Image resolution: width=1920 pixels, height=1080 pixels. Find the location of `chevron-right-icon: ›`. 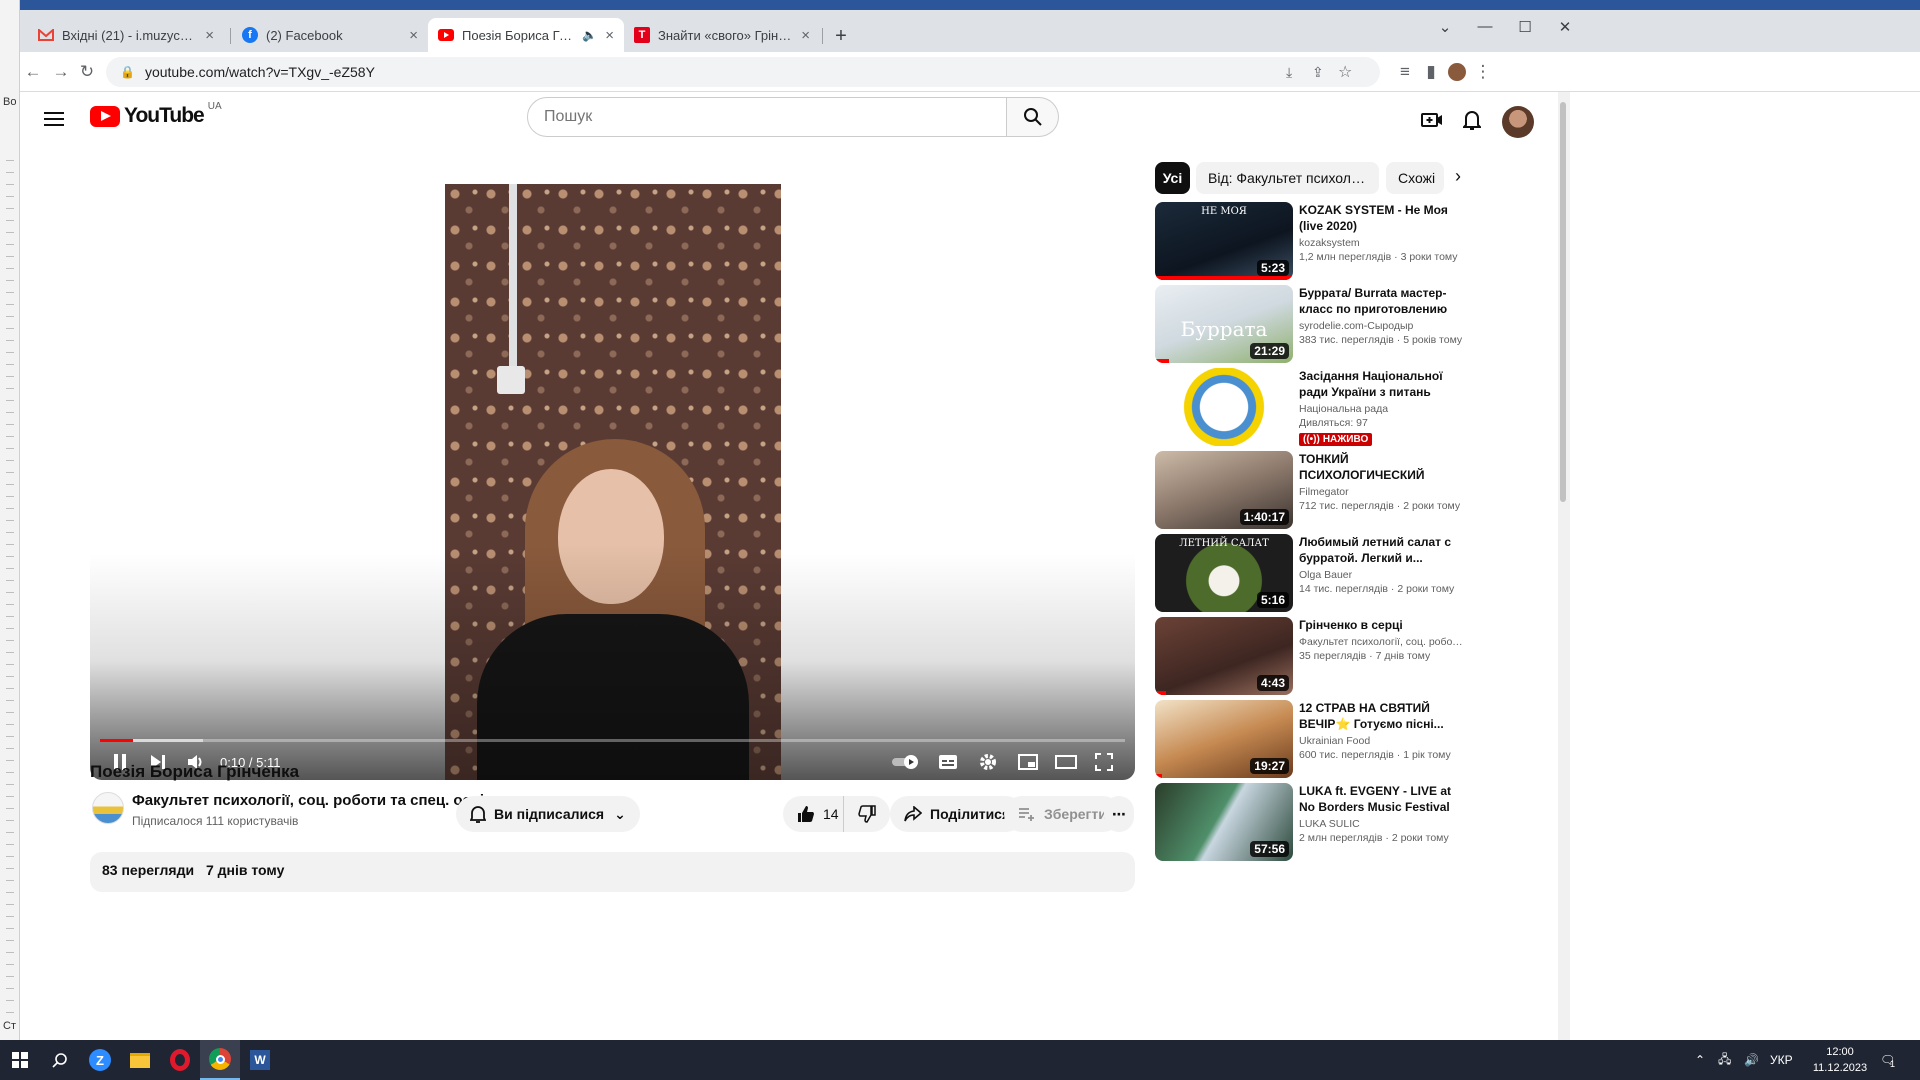

chevron-right-icon: › is located at coordinates (1458, 176).